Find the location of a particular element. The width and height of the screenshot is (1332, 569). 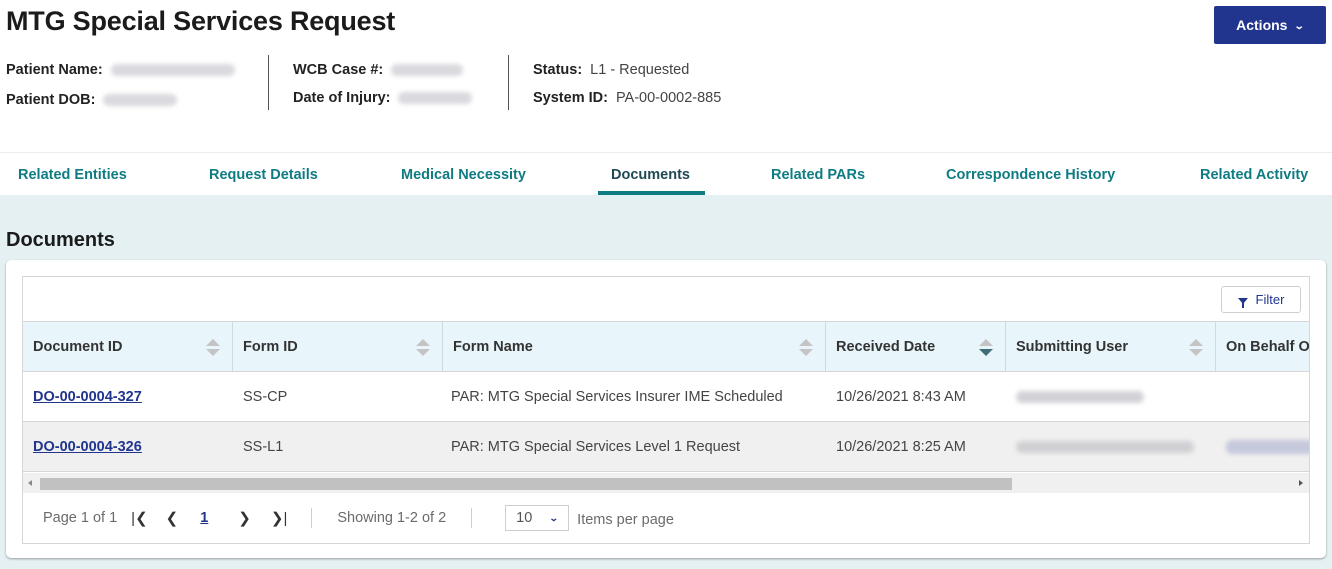

system-id-value: PA-00-0002-885 is located at coordinates (668, 98).